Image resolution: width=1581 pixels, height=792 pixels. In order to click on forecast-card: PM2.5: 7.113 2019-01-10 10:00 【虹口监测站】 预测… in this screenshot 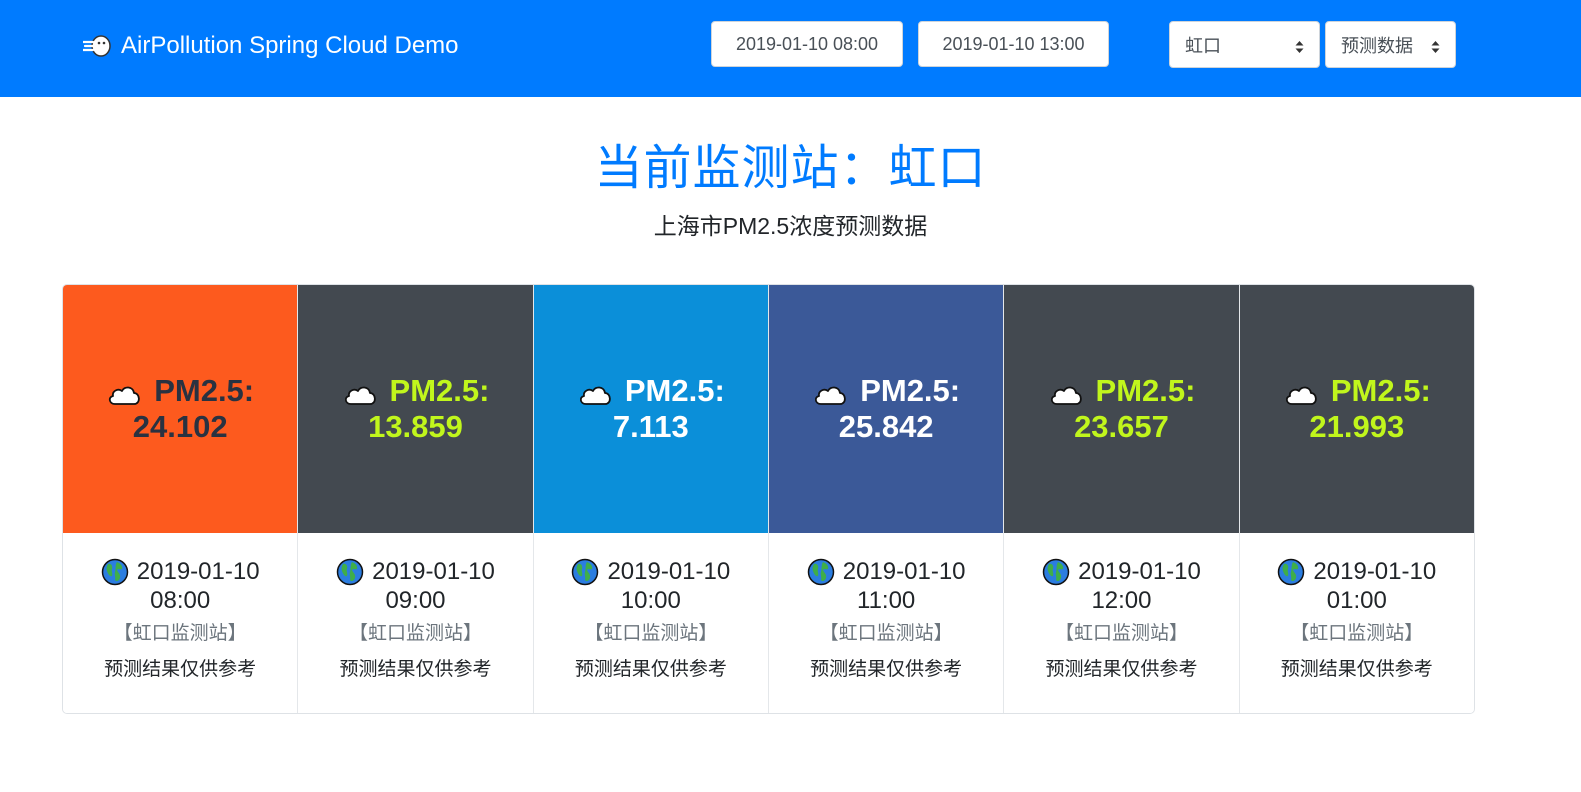, I will do `click(650, 499)`.